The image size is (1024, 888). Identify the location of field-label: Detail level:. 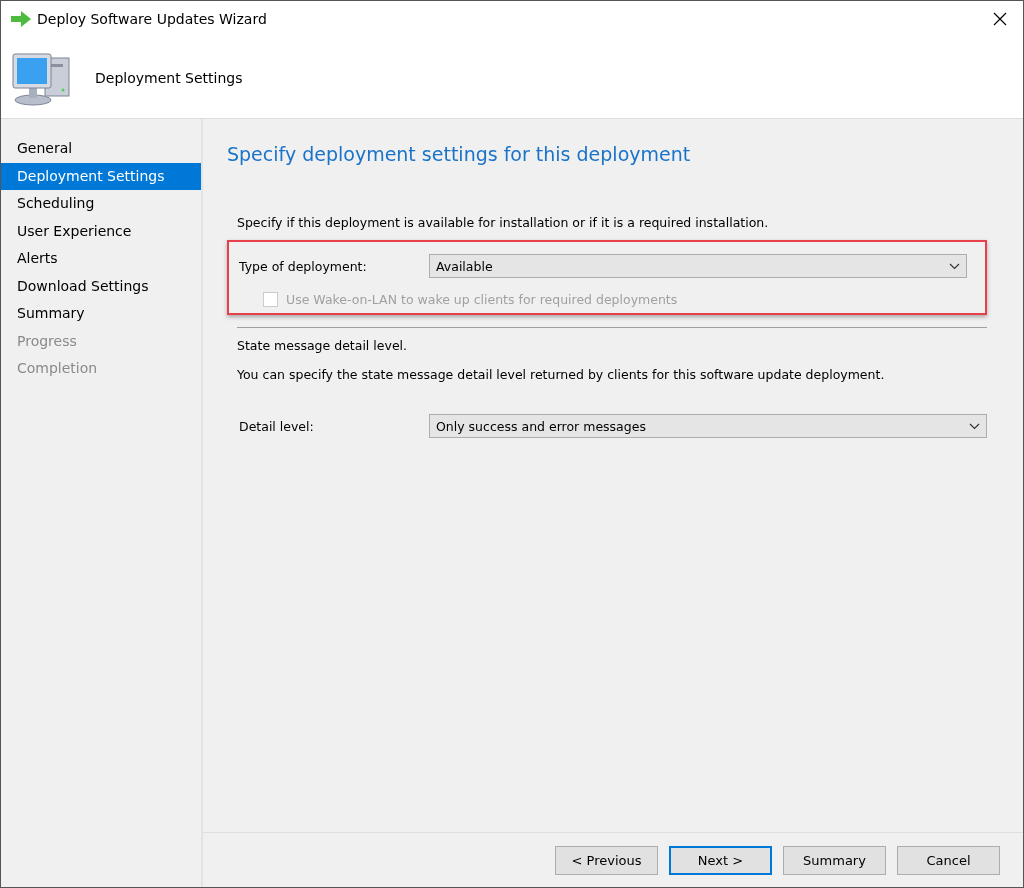
(277, 426).